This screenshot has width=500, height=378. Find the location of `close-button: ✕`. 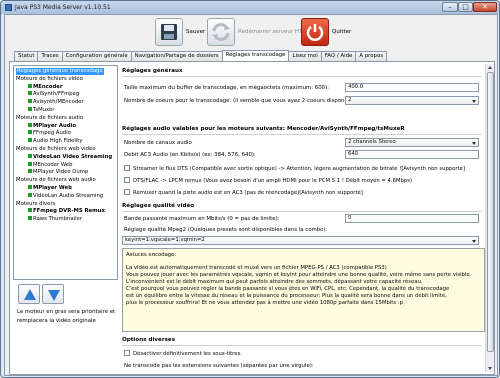

close-button: ✕ is located at coordinates (485, 7).